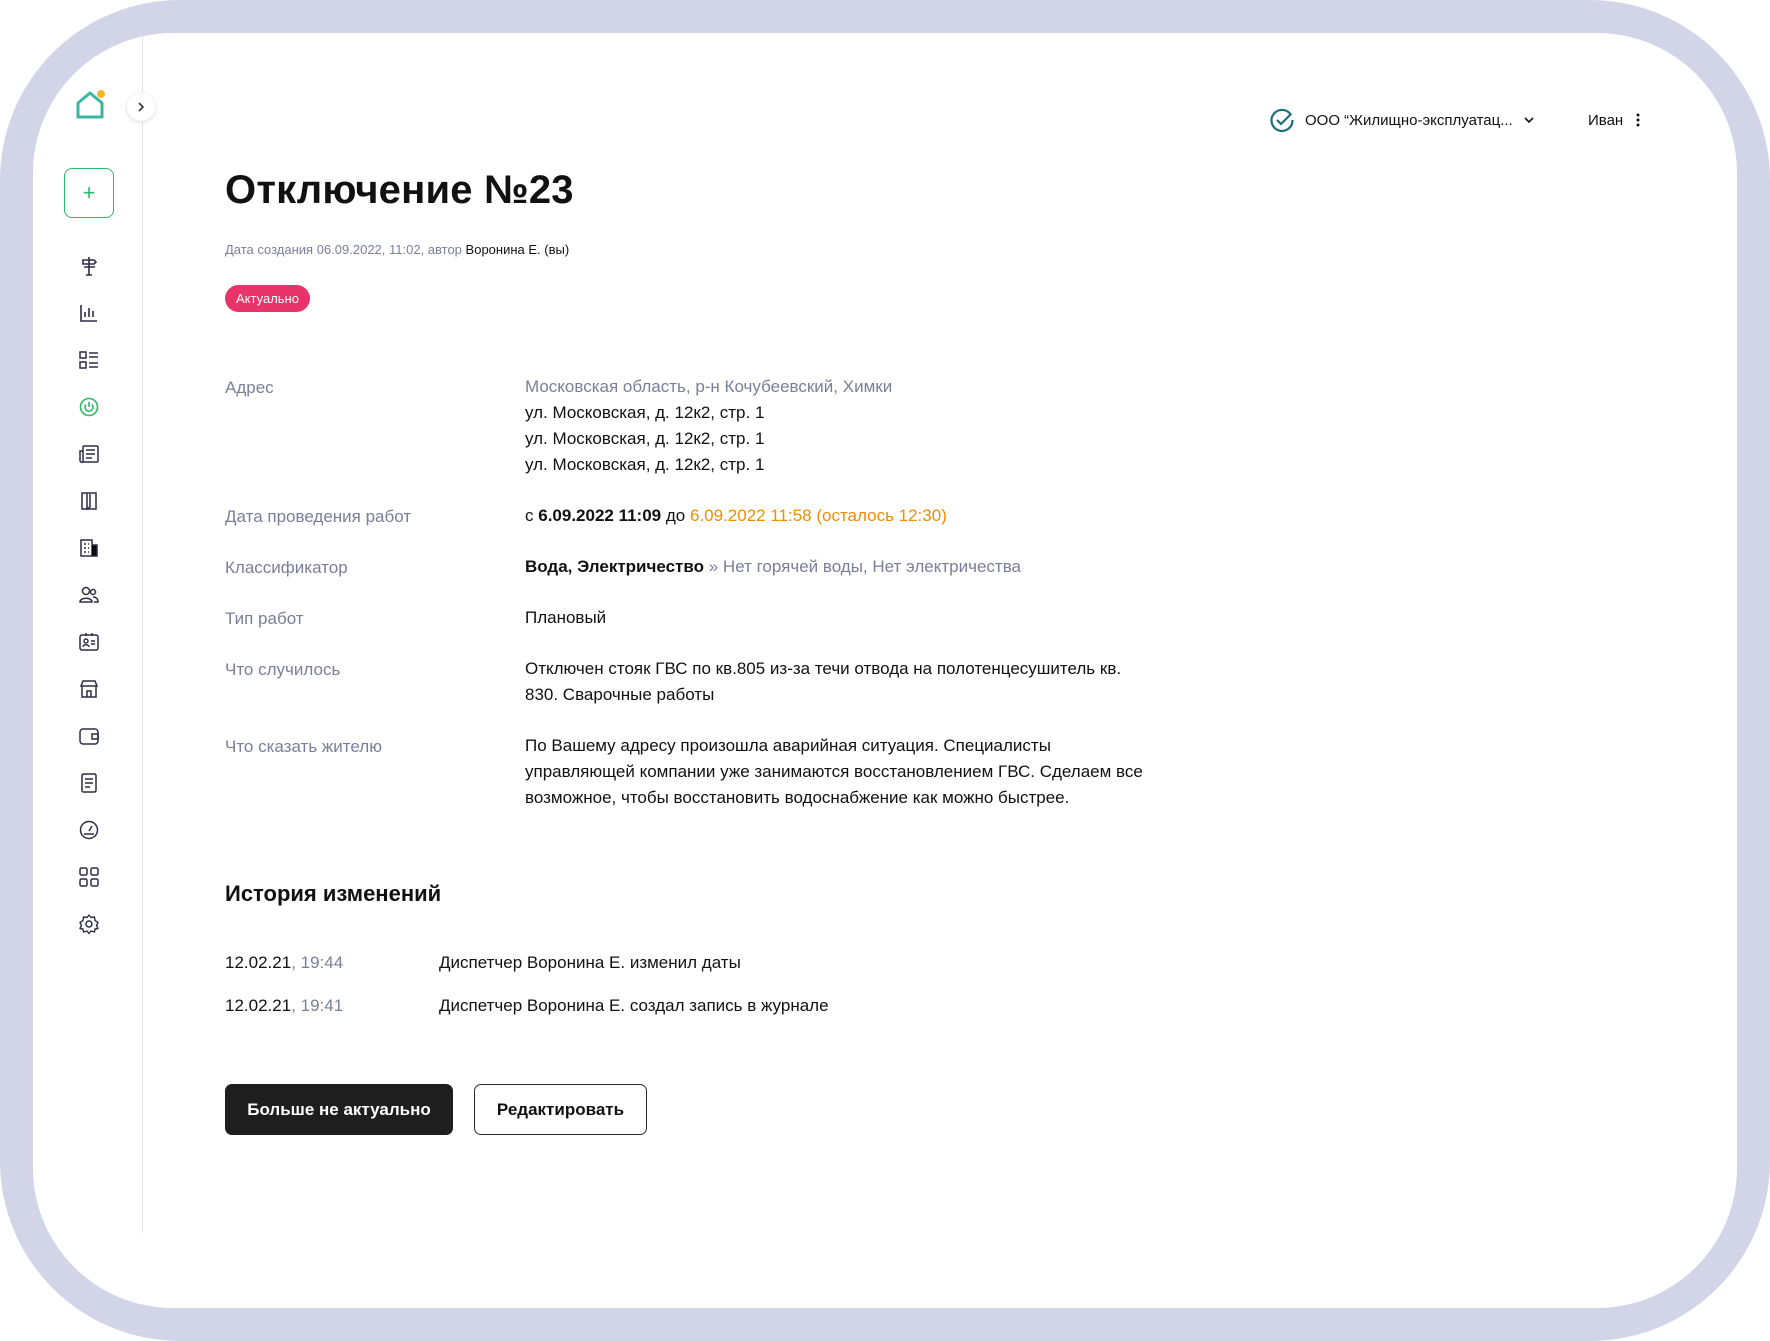 The image size is (1770, 1341). I want to click on users-icon, so click(89, 595).